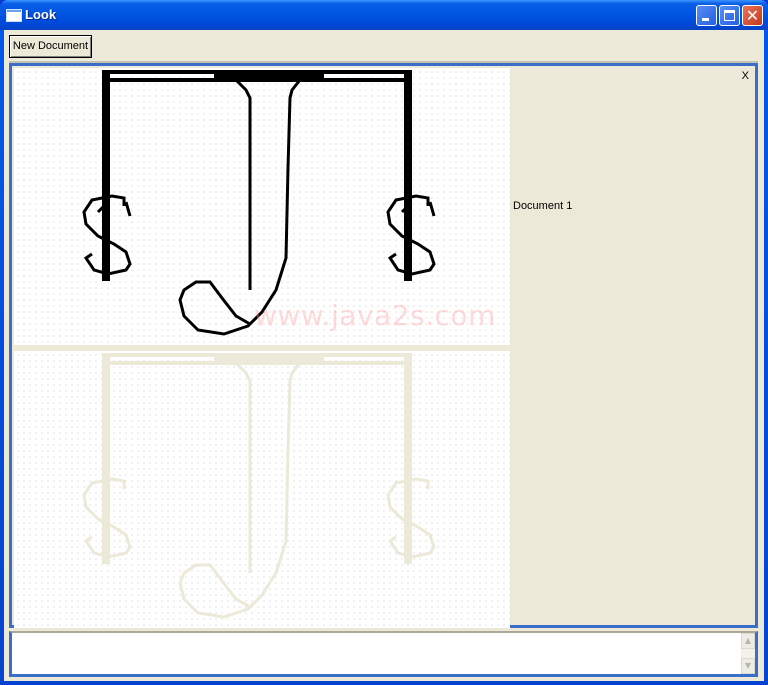 Image resolution: width=768 pixels, height=685 pixels. I want to click on scroll-up-button: ▲, so click(748, 641).